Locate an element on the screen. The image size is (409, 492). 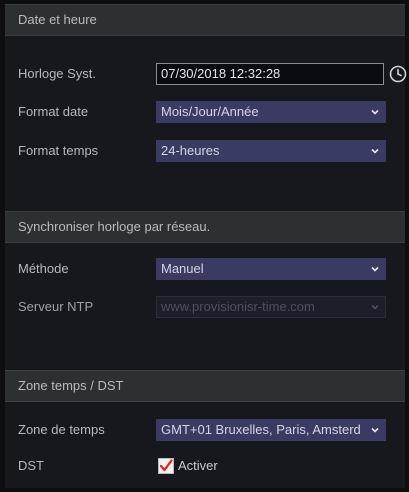
method-select: Manuel is located at coordinates (271, 269).